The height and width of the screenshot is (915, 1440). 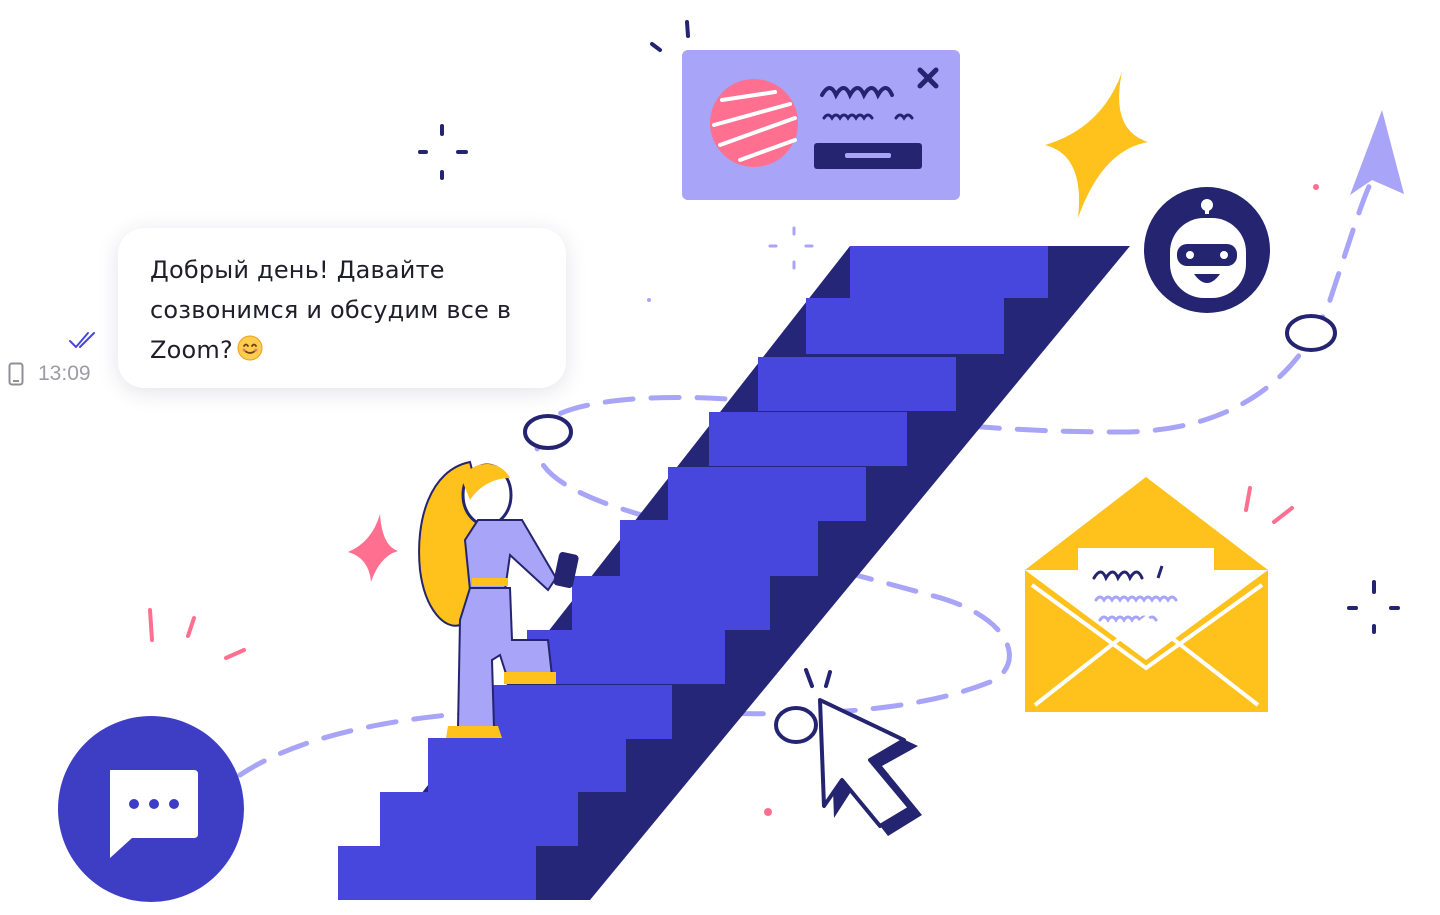 I want to click on robot-icon, so click(x=1207, y=250).